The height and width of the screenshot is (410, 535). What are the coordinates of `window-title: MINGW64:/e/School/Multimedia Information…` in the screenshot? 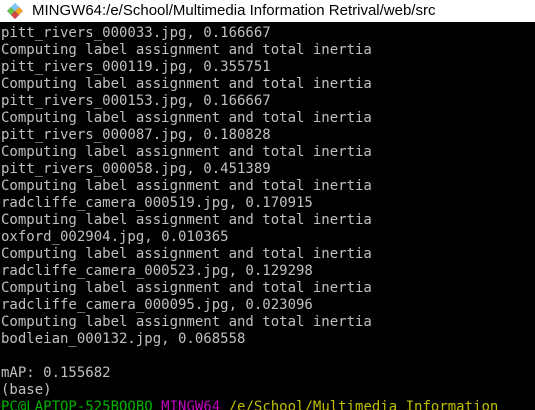 It's located at (234, 10).